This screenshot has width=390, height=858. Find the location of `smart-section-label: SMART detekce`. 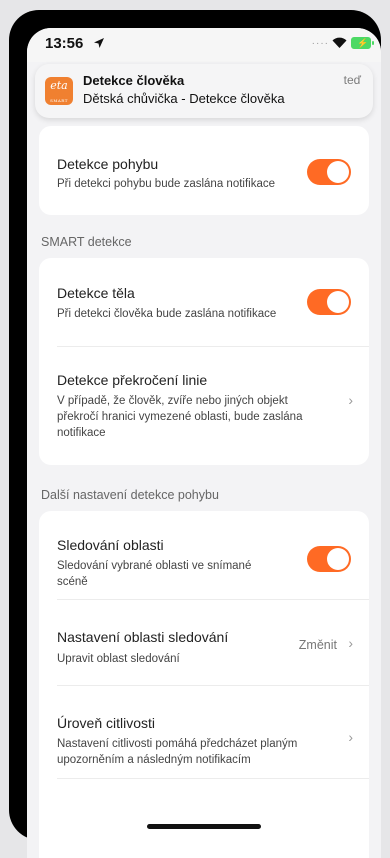

smart-section-label: SMART detekce is located at coordinates (86, 242).